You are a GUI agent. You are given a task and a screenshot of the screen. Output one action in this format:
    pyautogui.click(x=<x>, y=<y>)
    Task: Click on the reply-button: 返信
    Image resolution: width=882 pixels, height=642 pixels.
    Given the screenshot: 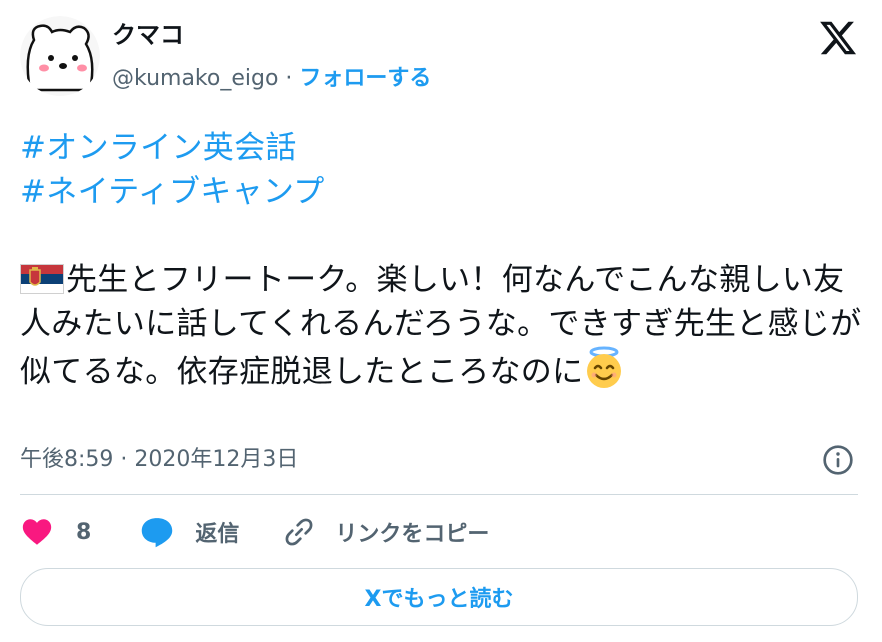 What is the action you would take?
    pyautogui.click(x=189, y=532)
    